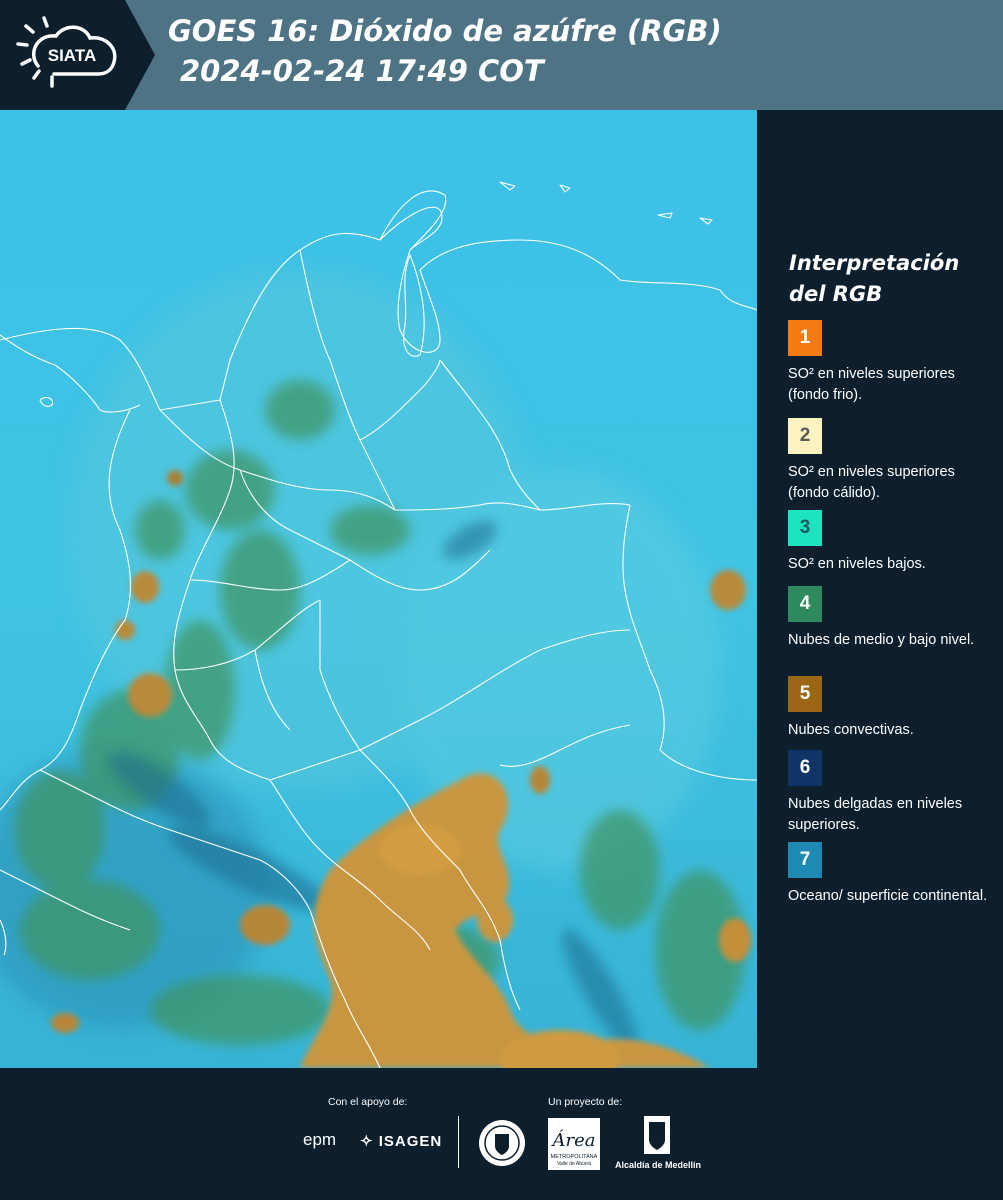 This screenshot has height=1200, width=1003. What do you see at coordinates (888, 896) in the screenshot?
I see `legend-label: Oceano/ superficie continental.` at bounding box center [888, 896].